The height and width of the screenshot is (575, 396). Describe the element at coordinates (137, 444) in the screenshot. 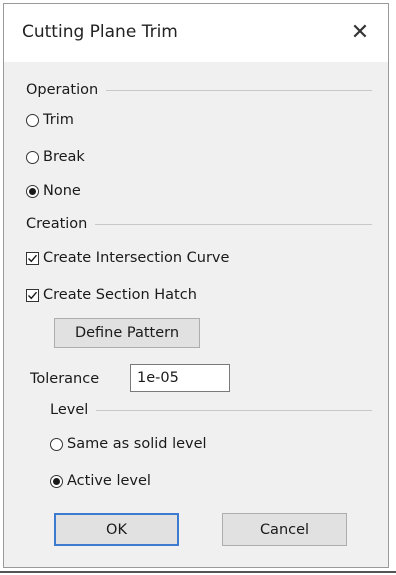

I see `radio-same-as-solid-level-label: Same as solid level` at that location.